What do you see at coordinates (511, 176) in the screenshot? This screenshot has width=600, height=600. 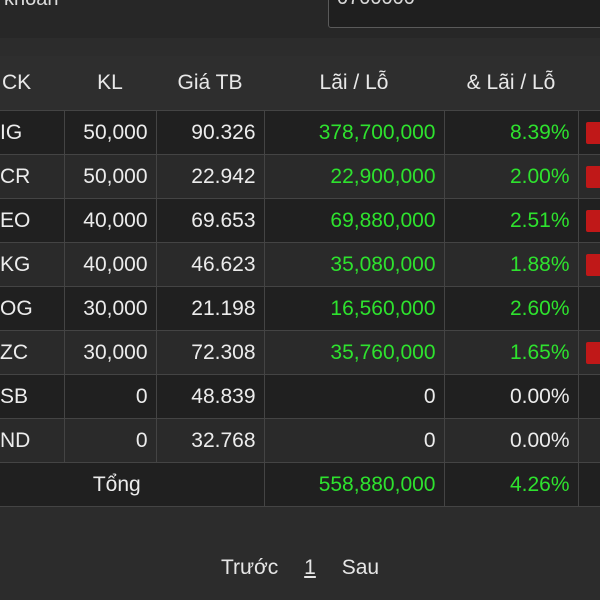 I see `cell-pct: 2.00%` at bounding box center [511, 176].